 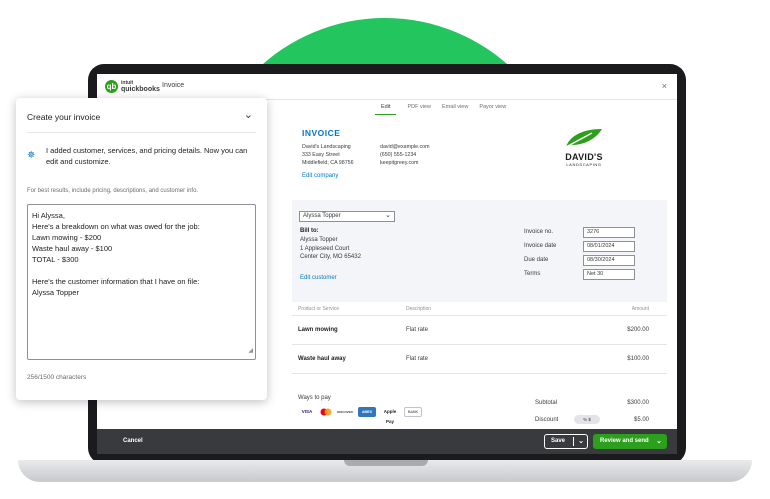 I want to click on company-email: david@example.com, so click(x=405, y=147).